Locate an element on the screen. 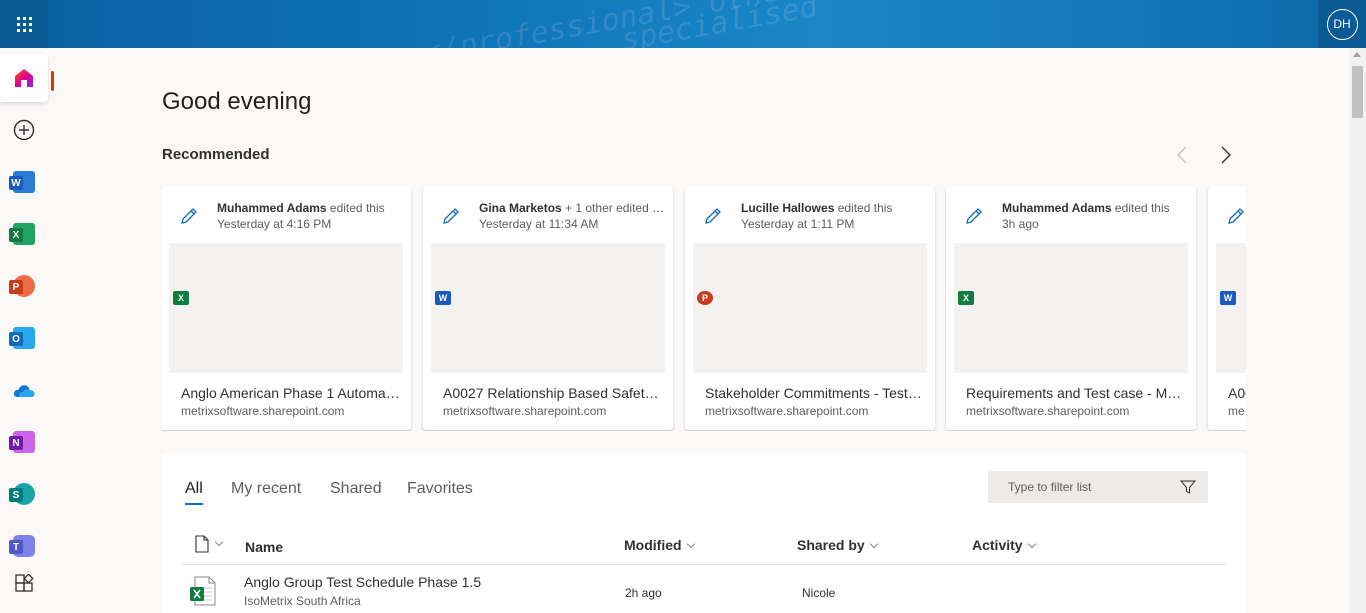 Image resolution: width=1366 pixels, height=613 pixels. card-time: Yesterday at 1:11 PM is located at coordinates (798, 224).